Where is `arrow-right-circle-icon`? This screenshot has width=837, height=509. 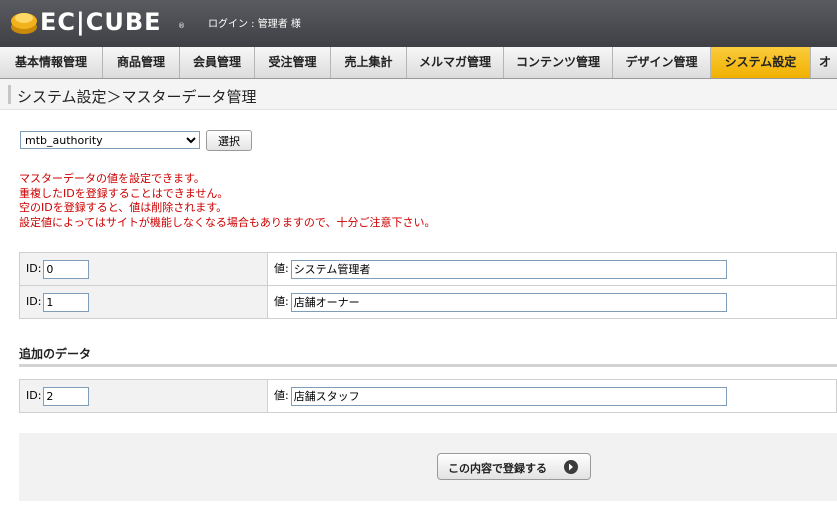
arrow-right-circle-icon is located at coordinates (571, 467).